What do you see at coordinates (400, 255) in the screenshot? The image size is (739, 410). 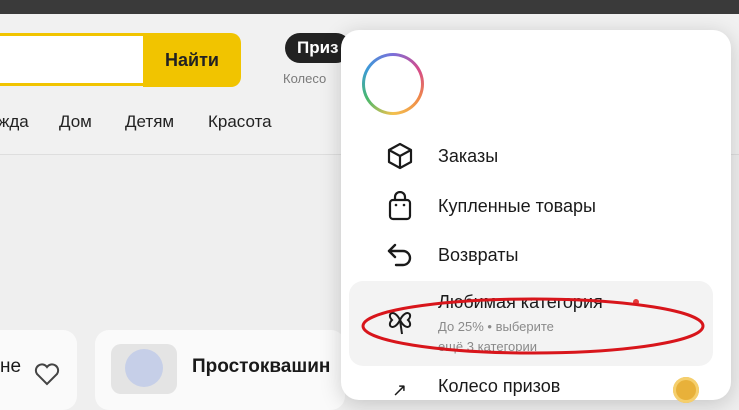 I see `return-arrow-icon` at bounding box center [400, 255].